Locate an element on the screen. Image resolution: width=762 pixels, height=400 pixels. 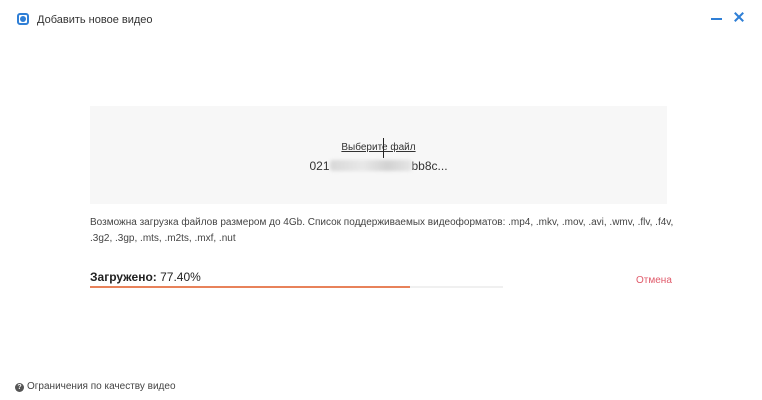
upload-progress-bar is located at coordinates (296, 287).